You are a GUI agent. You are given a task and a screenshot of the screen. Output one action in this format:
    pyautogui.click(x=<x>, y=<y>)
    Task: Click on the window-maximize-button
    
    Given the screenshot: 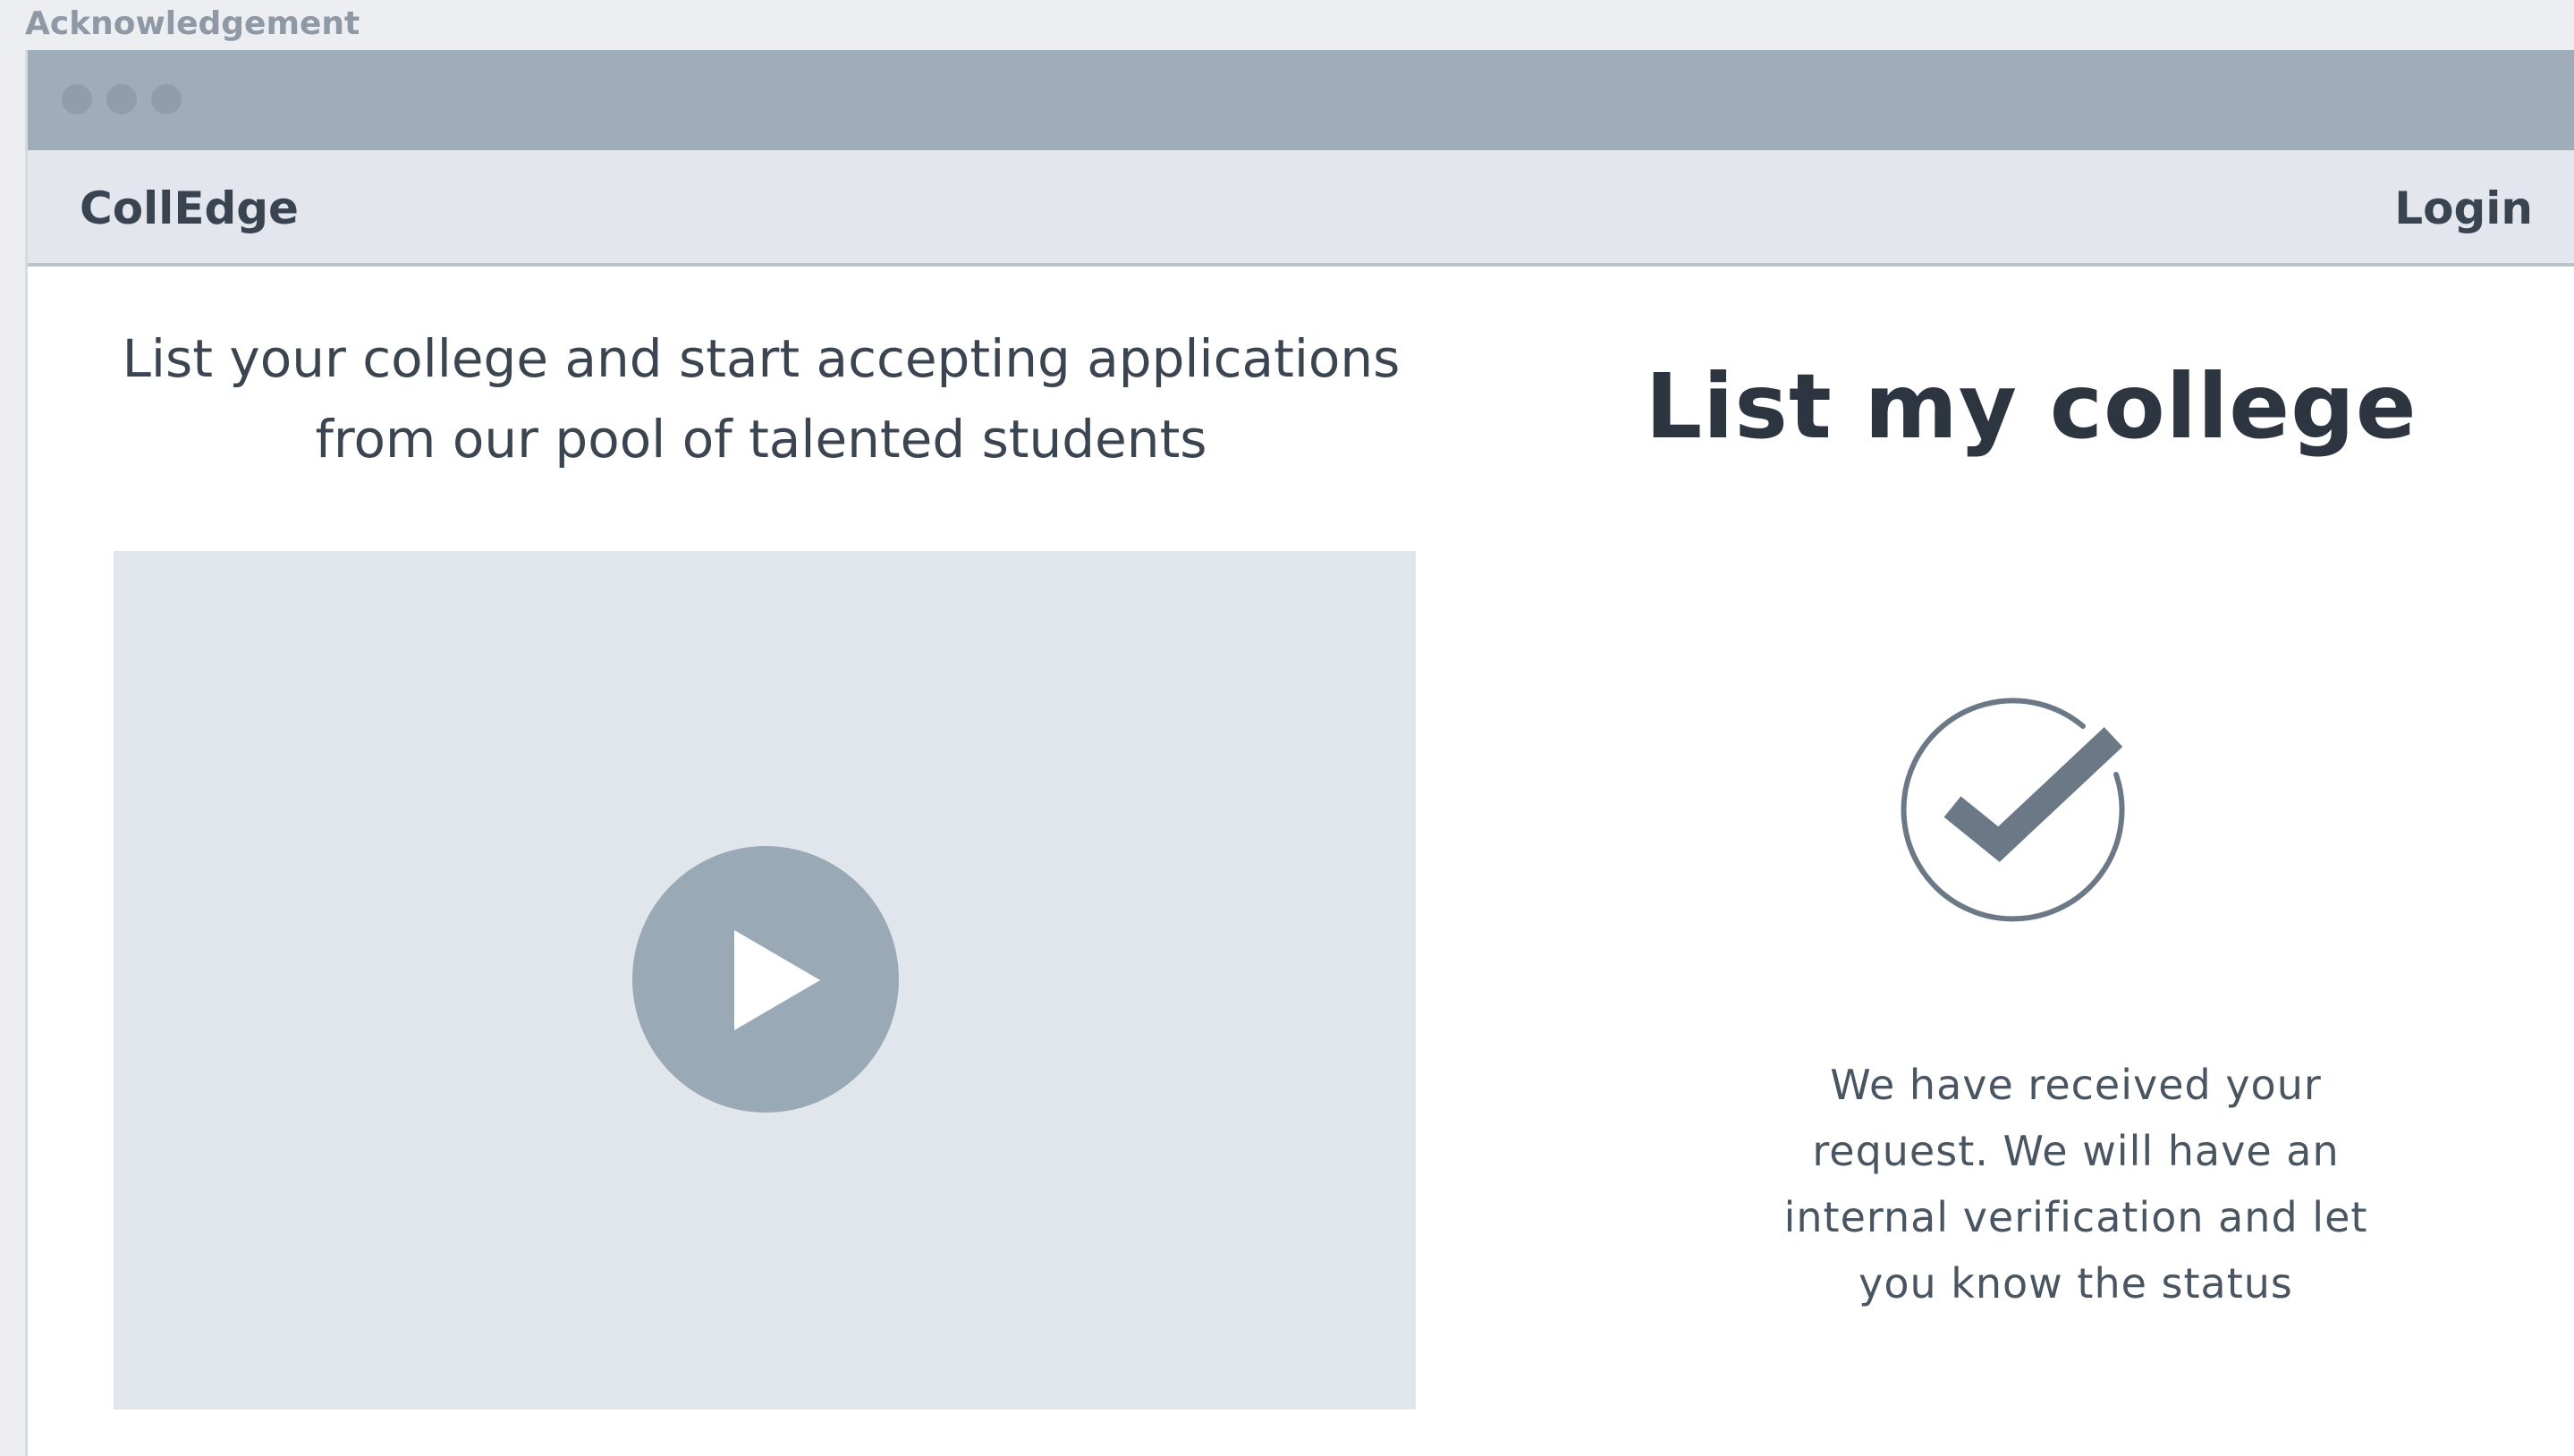 What is the action you would take?
    pyautogui.click(x=166, y=99)
    